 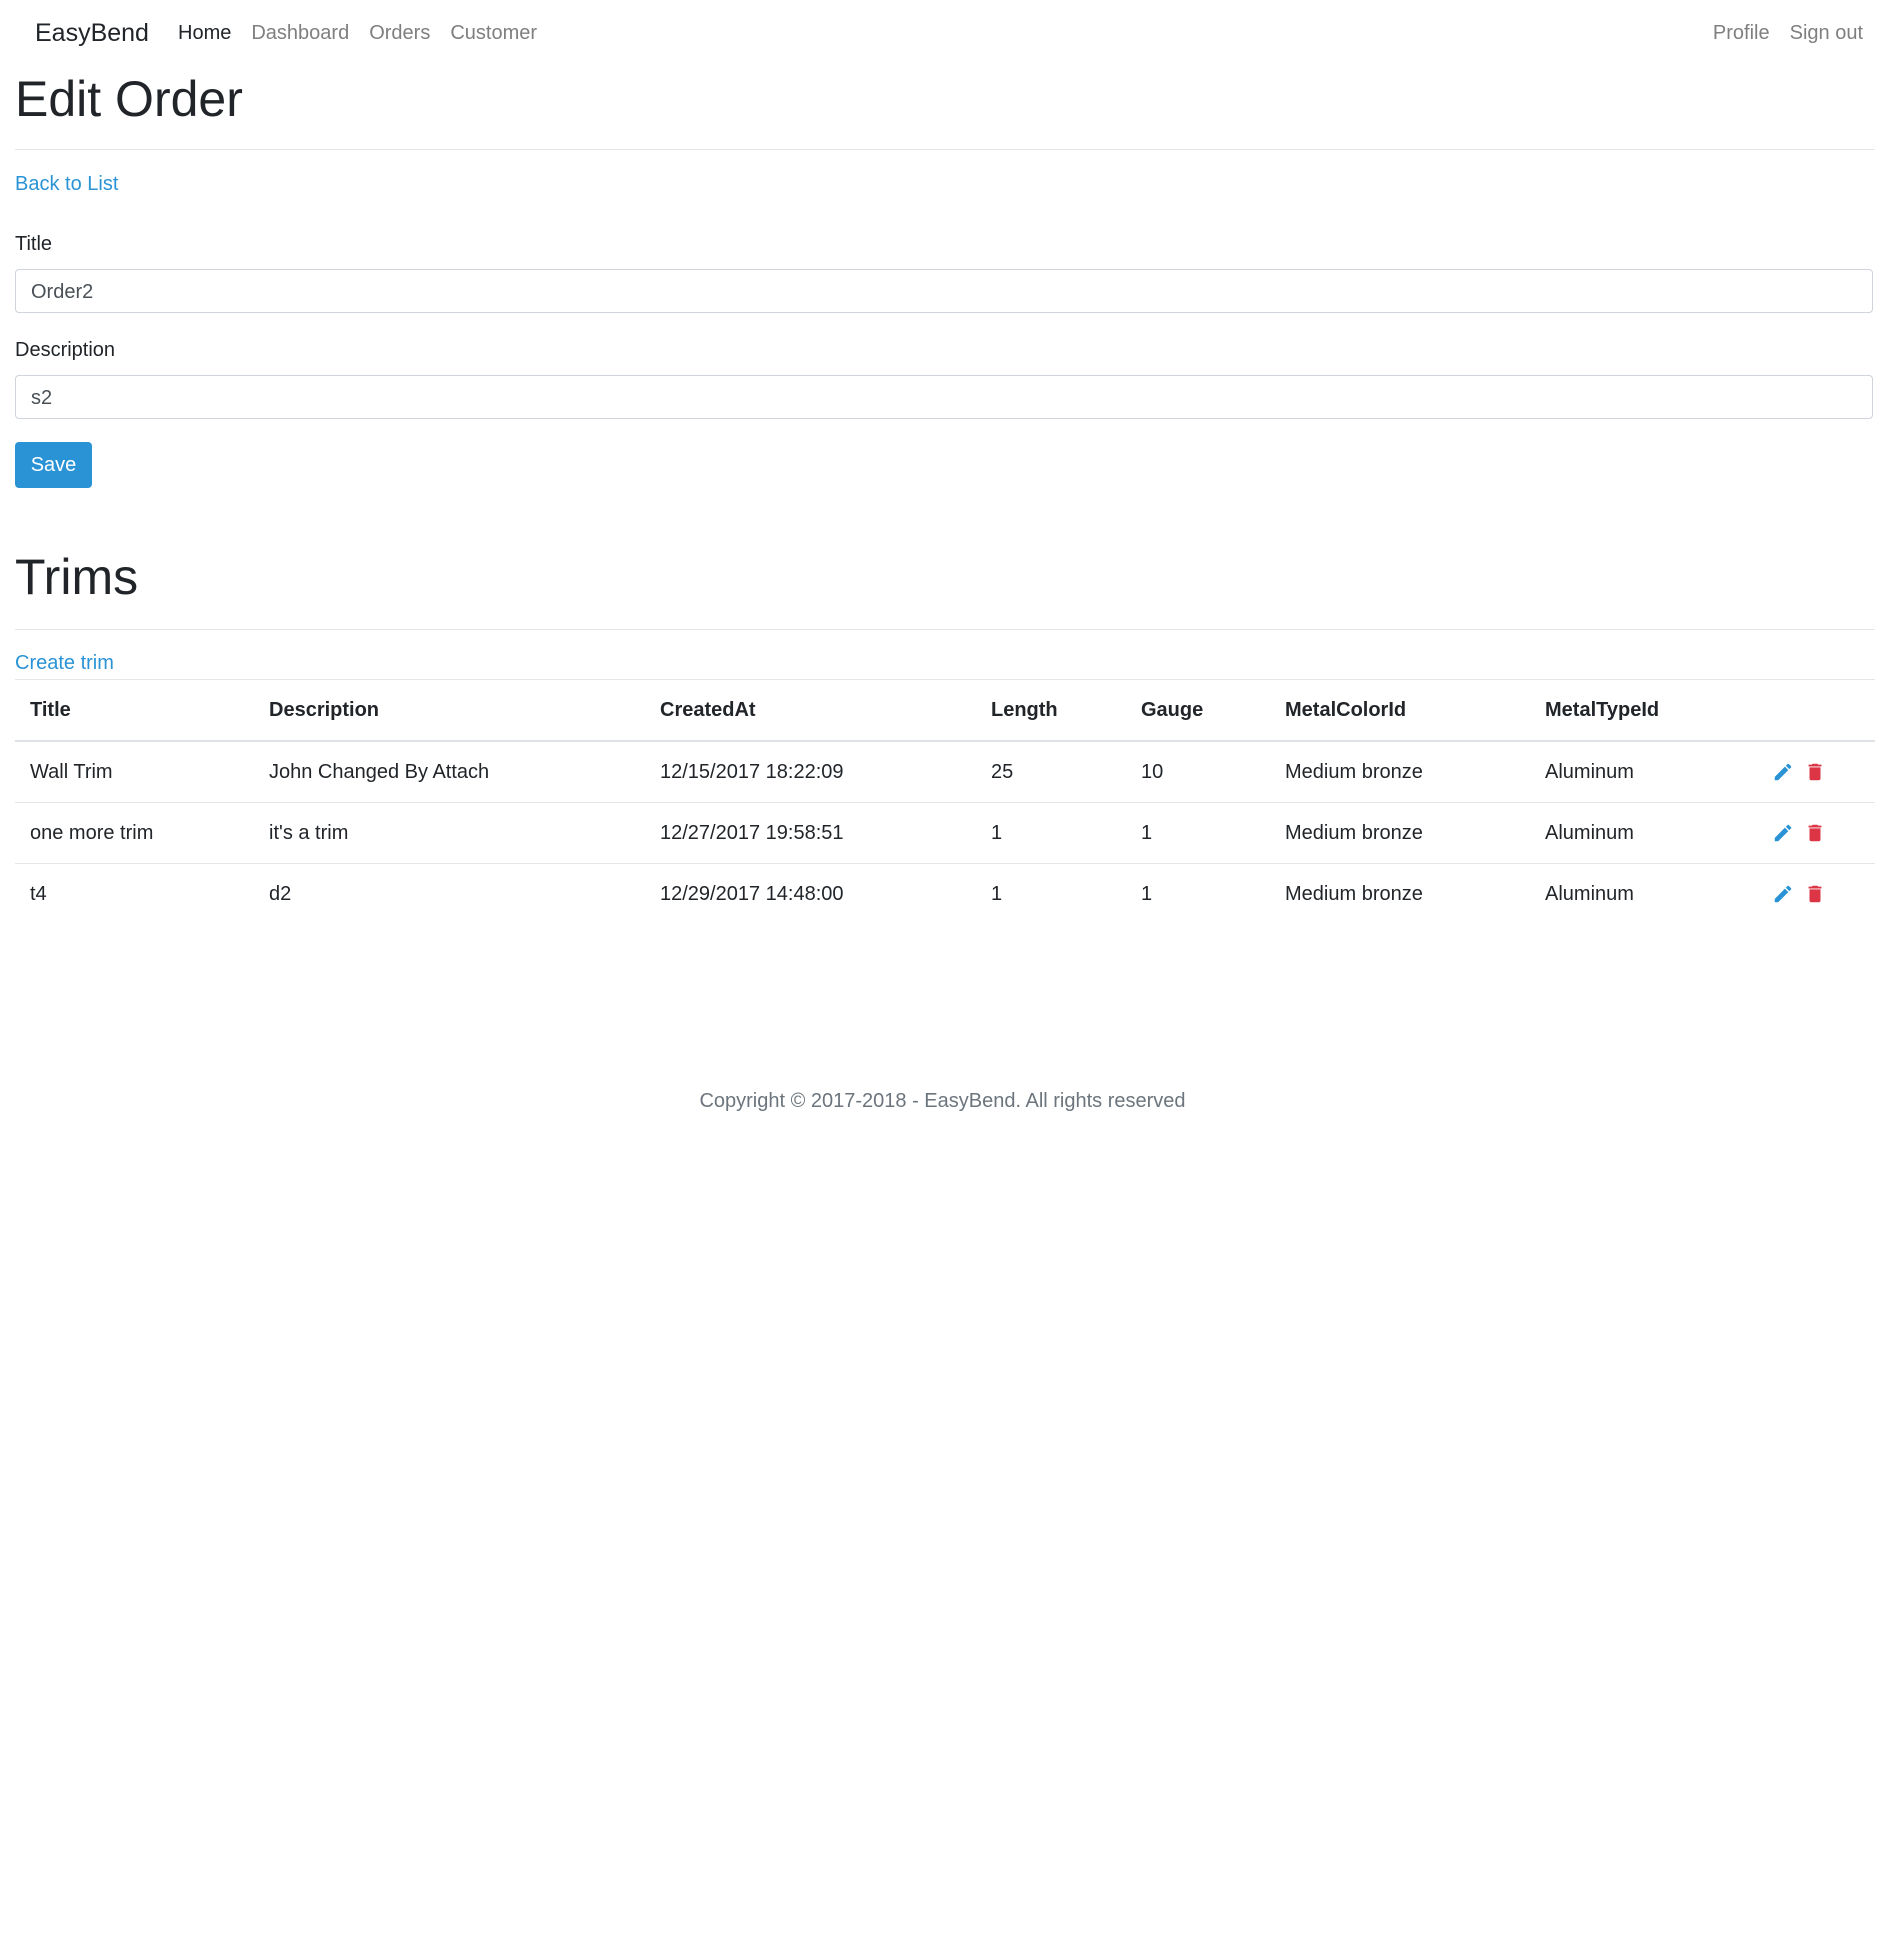 What do you see at coordinates (945, 149) in the screenshot?
I see `title-divider` at bounding box center [945, 149].